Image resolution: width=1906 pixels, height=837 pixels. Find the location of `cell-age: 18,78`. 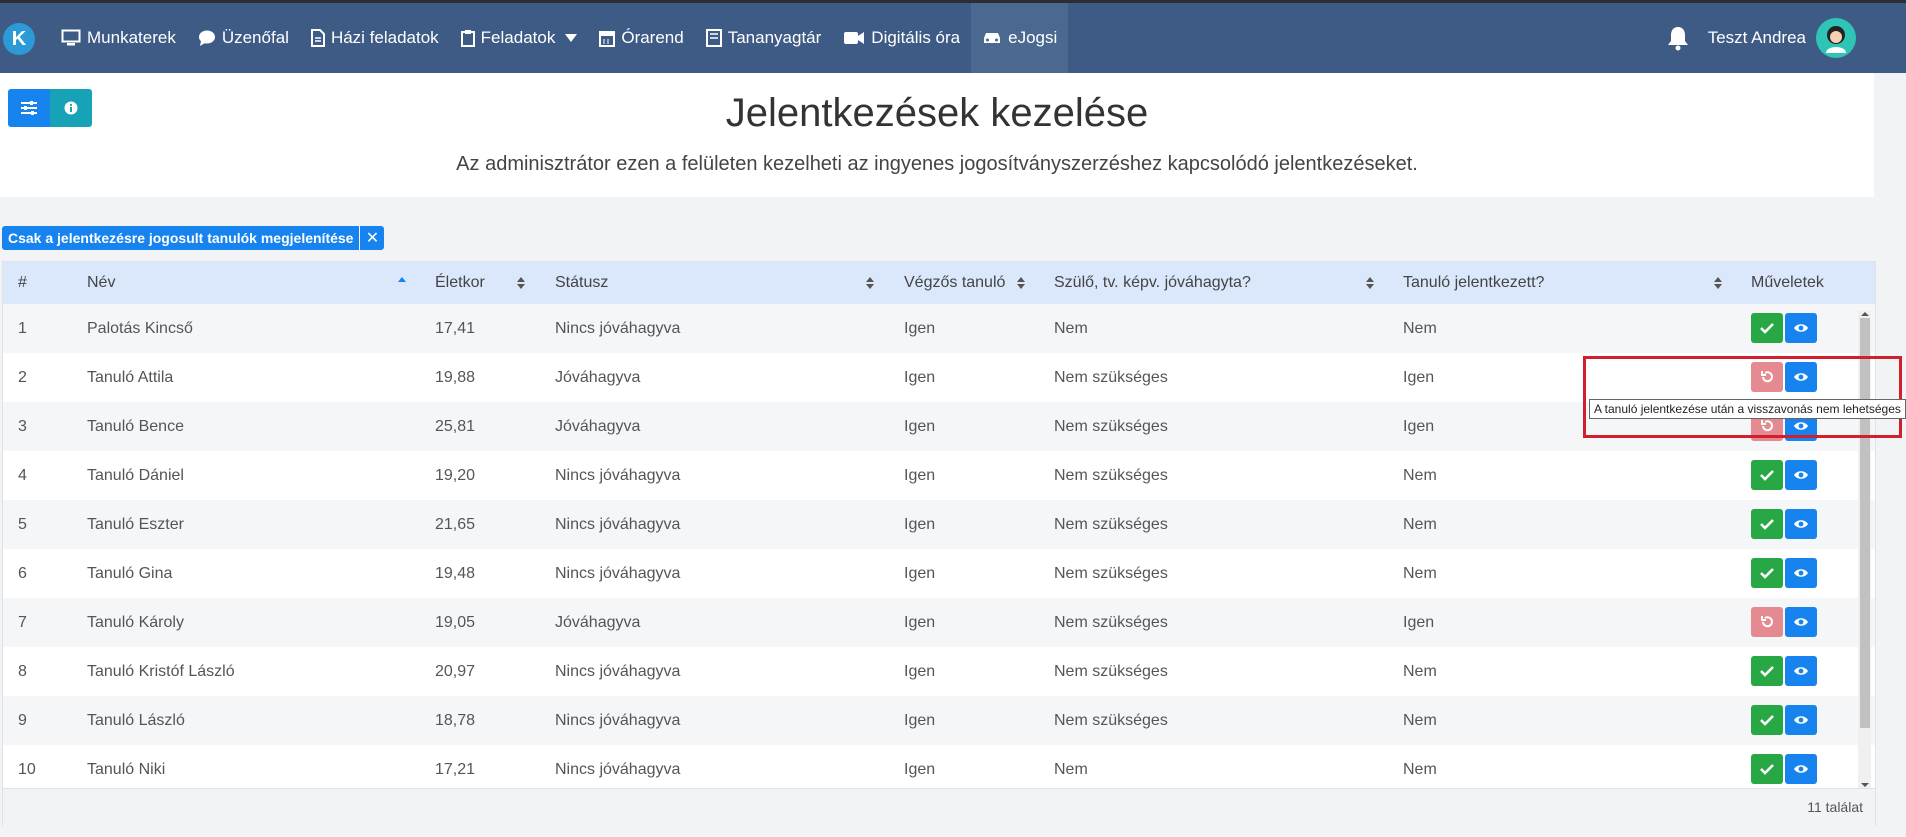

cell-age: 18,78 is located at coordinates (455, 720).